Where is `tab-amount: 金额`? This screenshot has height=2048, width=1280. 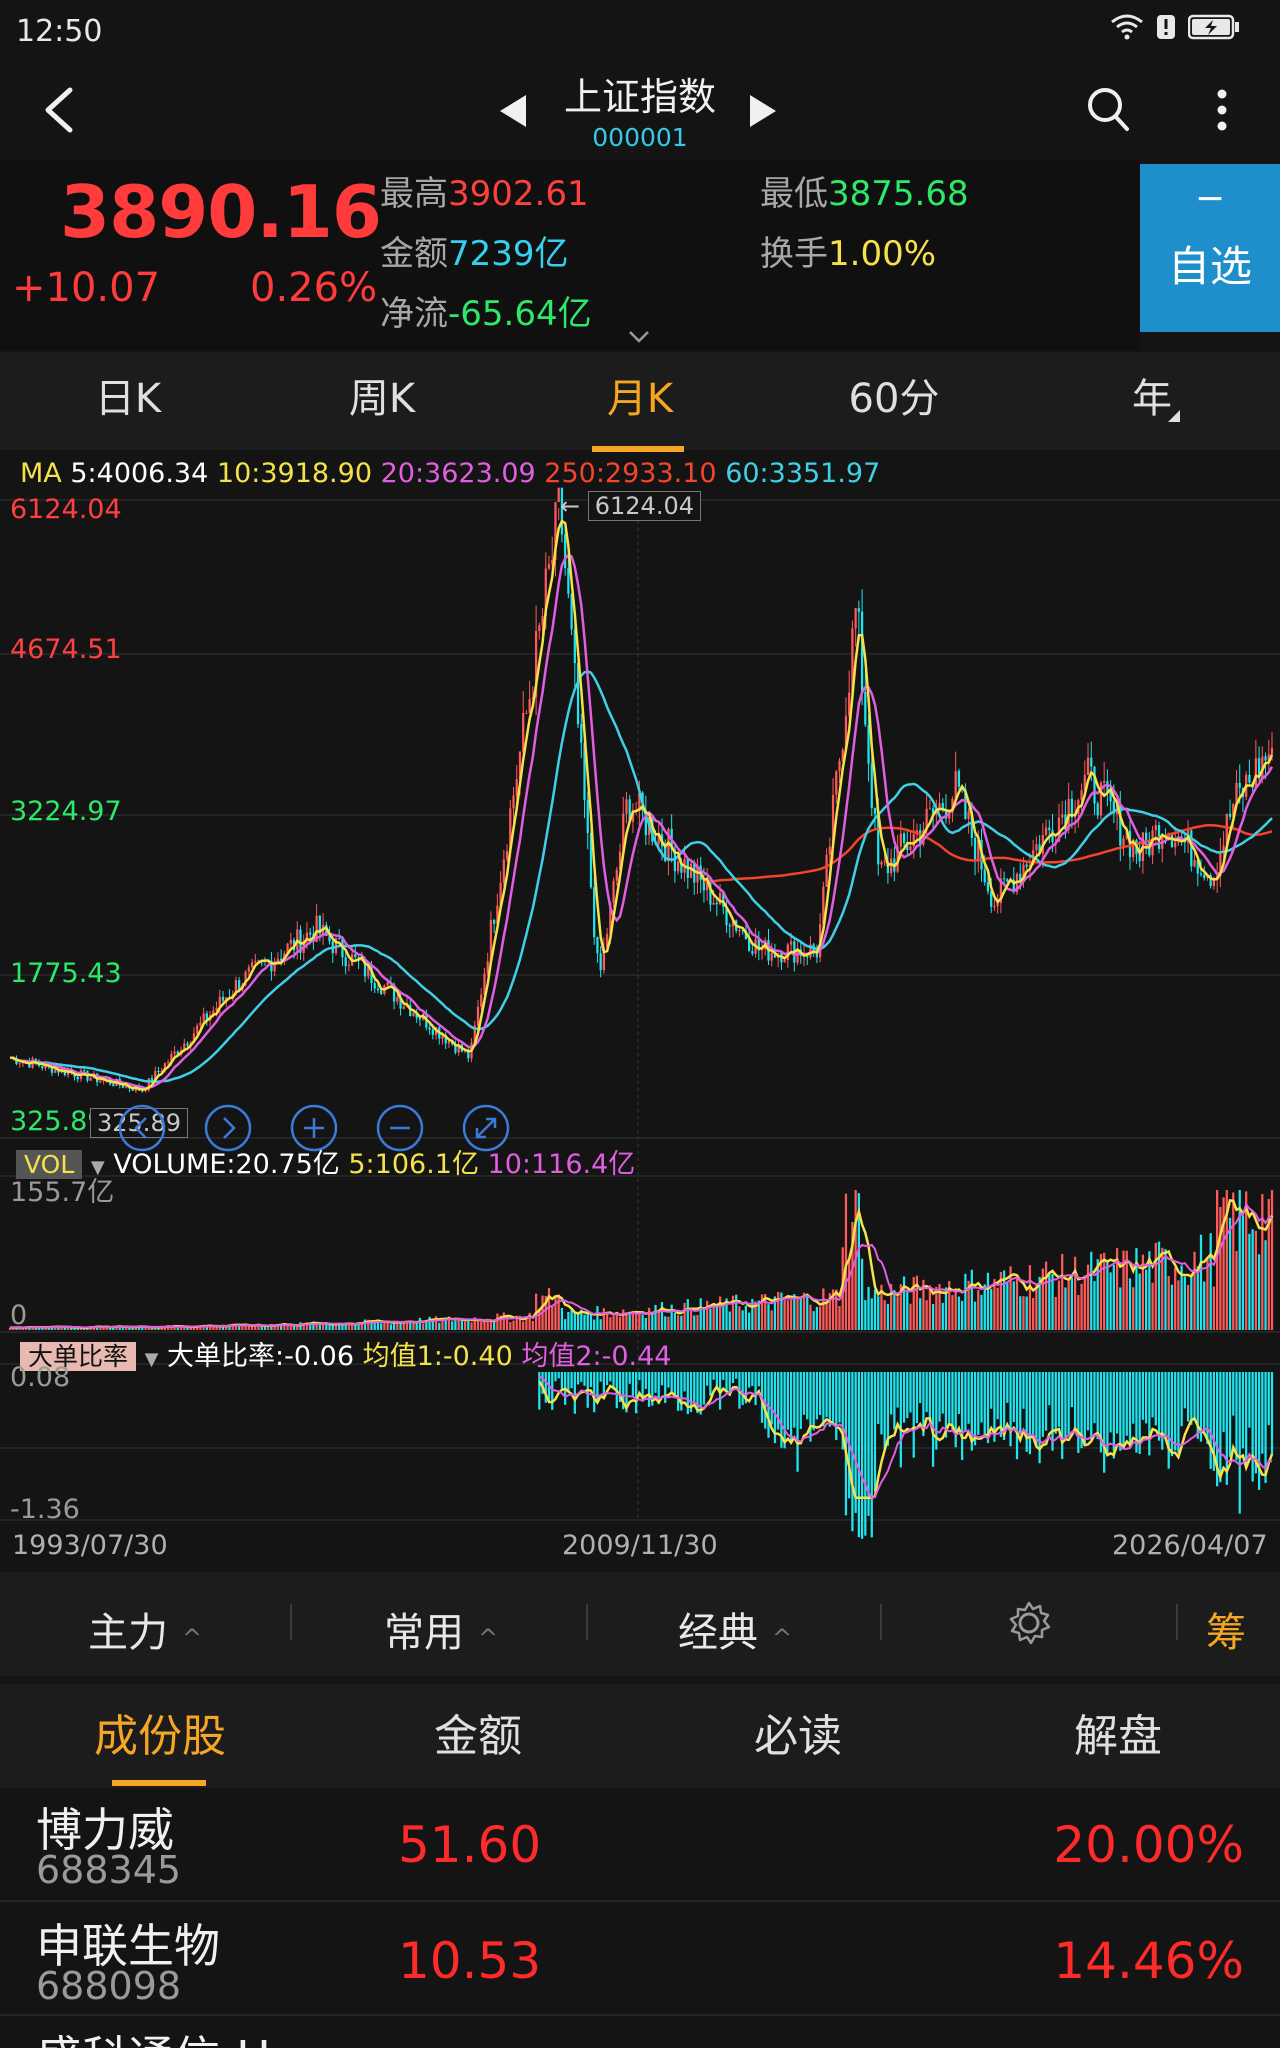 tab-amount: 金额 is located at coordinates (478, 1732).